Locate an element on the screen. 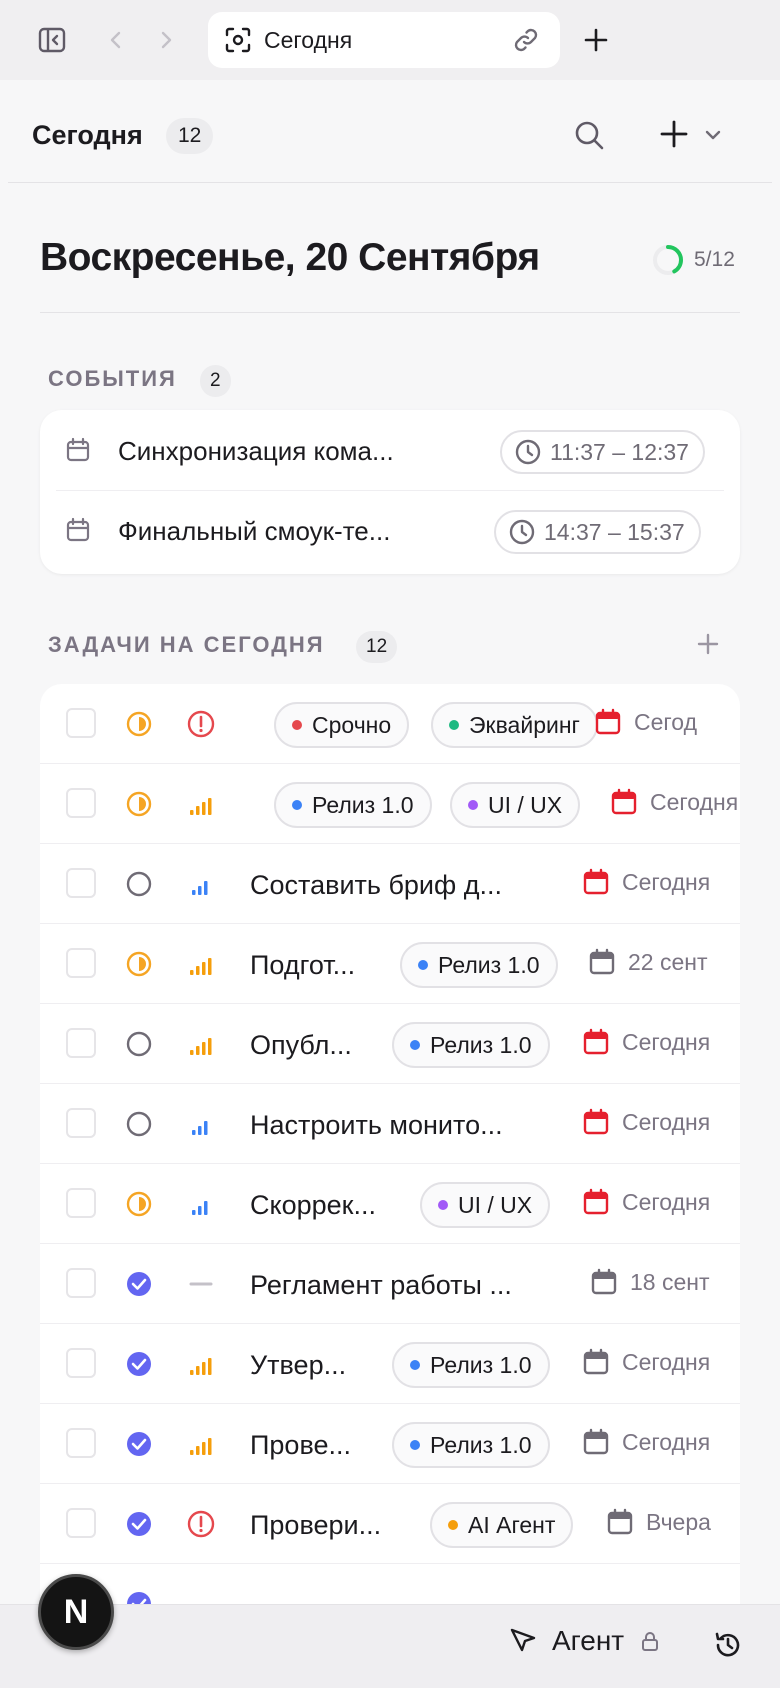  browser-toolbar: Сегодня is located at coordinates (390, 40).